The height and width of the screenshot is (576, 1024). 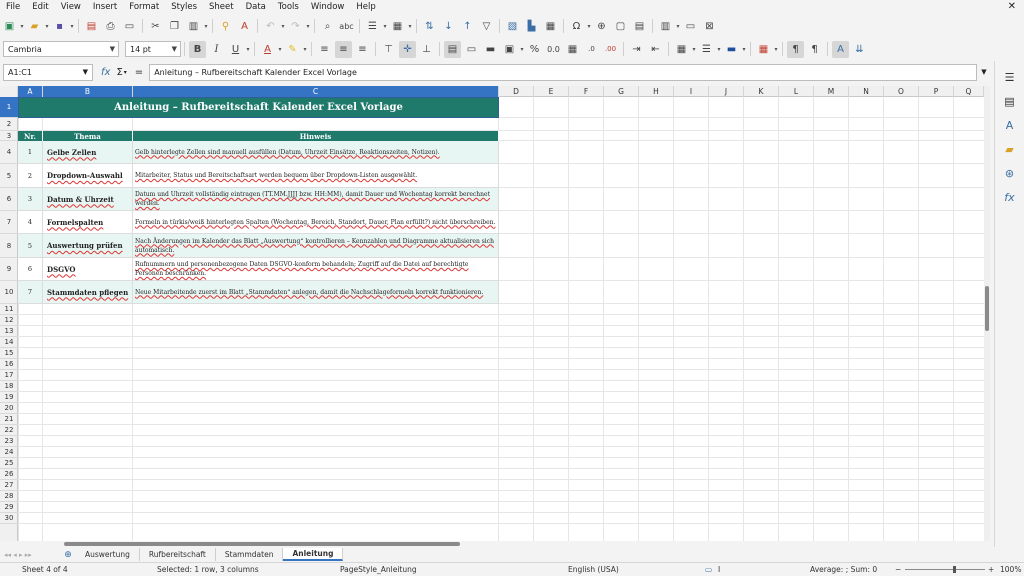 What do you see at coordinates (216, 49) in the screenshot?
I see `italic-button: I` at bounding box center [216, 49].